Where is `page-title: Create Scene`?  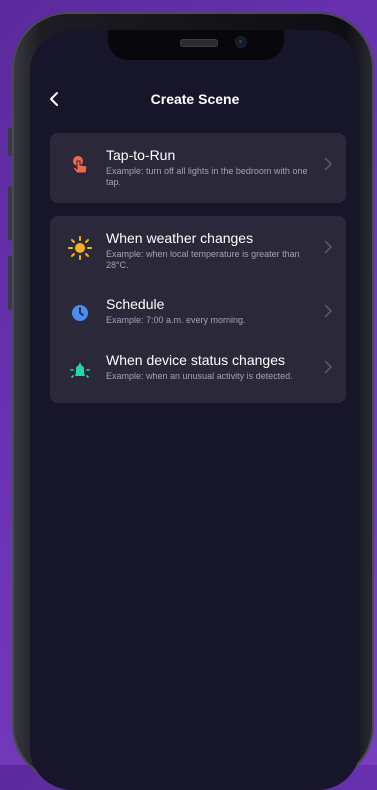 page-title: Create Scene is located at coordinates (195, 99).